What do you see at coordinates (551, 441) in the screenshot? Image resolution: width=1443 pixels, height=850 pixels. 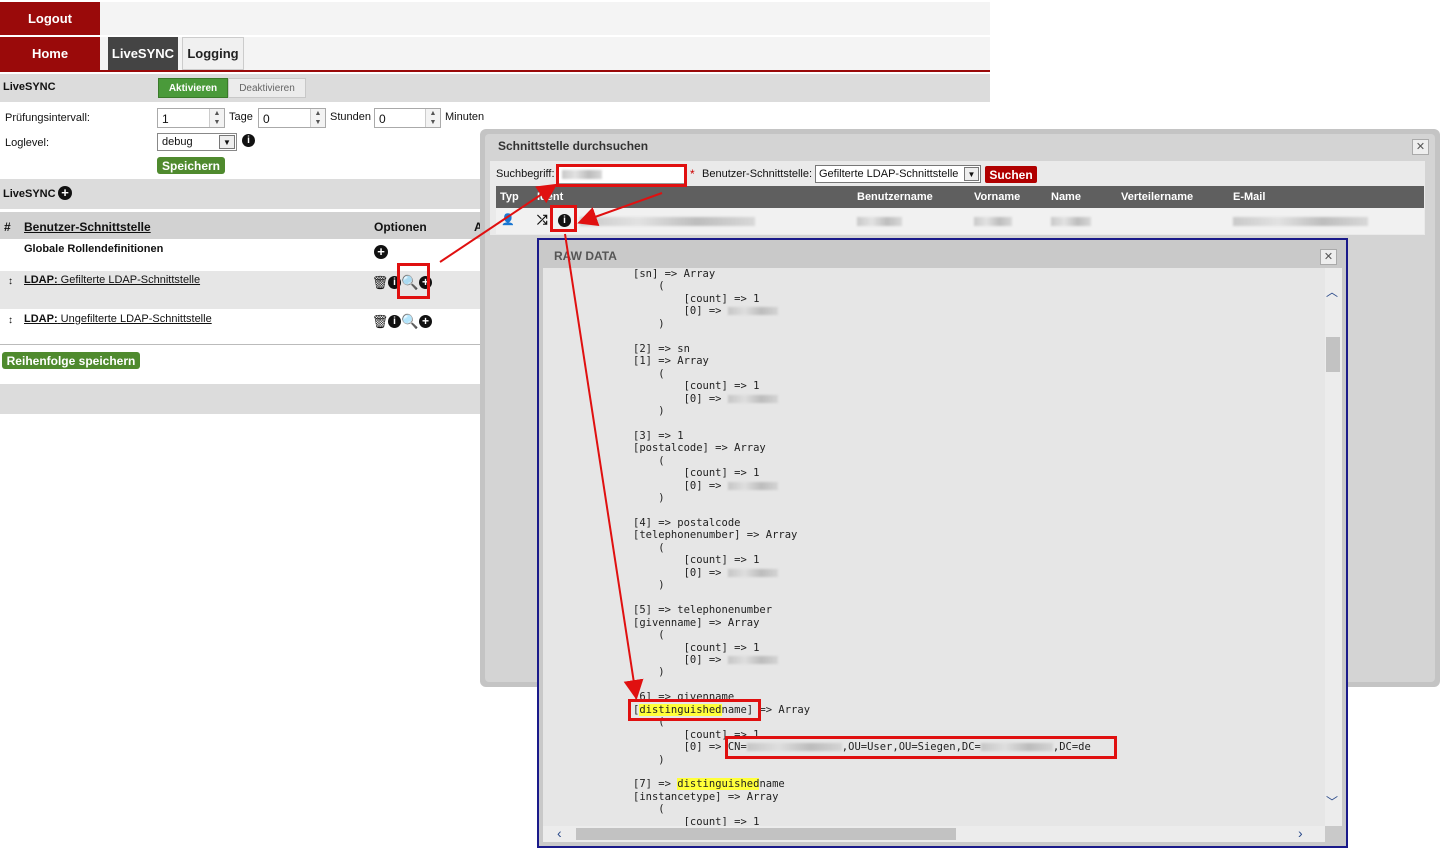 I see `annotation-arrows` at bounding box center [551, 441].